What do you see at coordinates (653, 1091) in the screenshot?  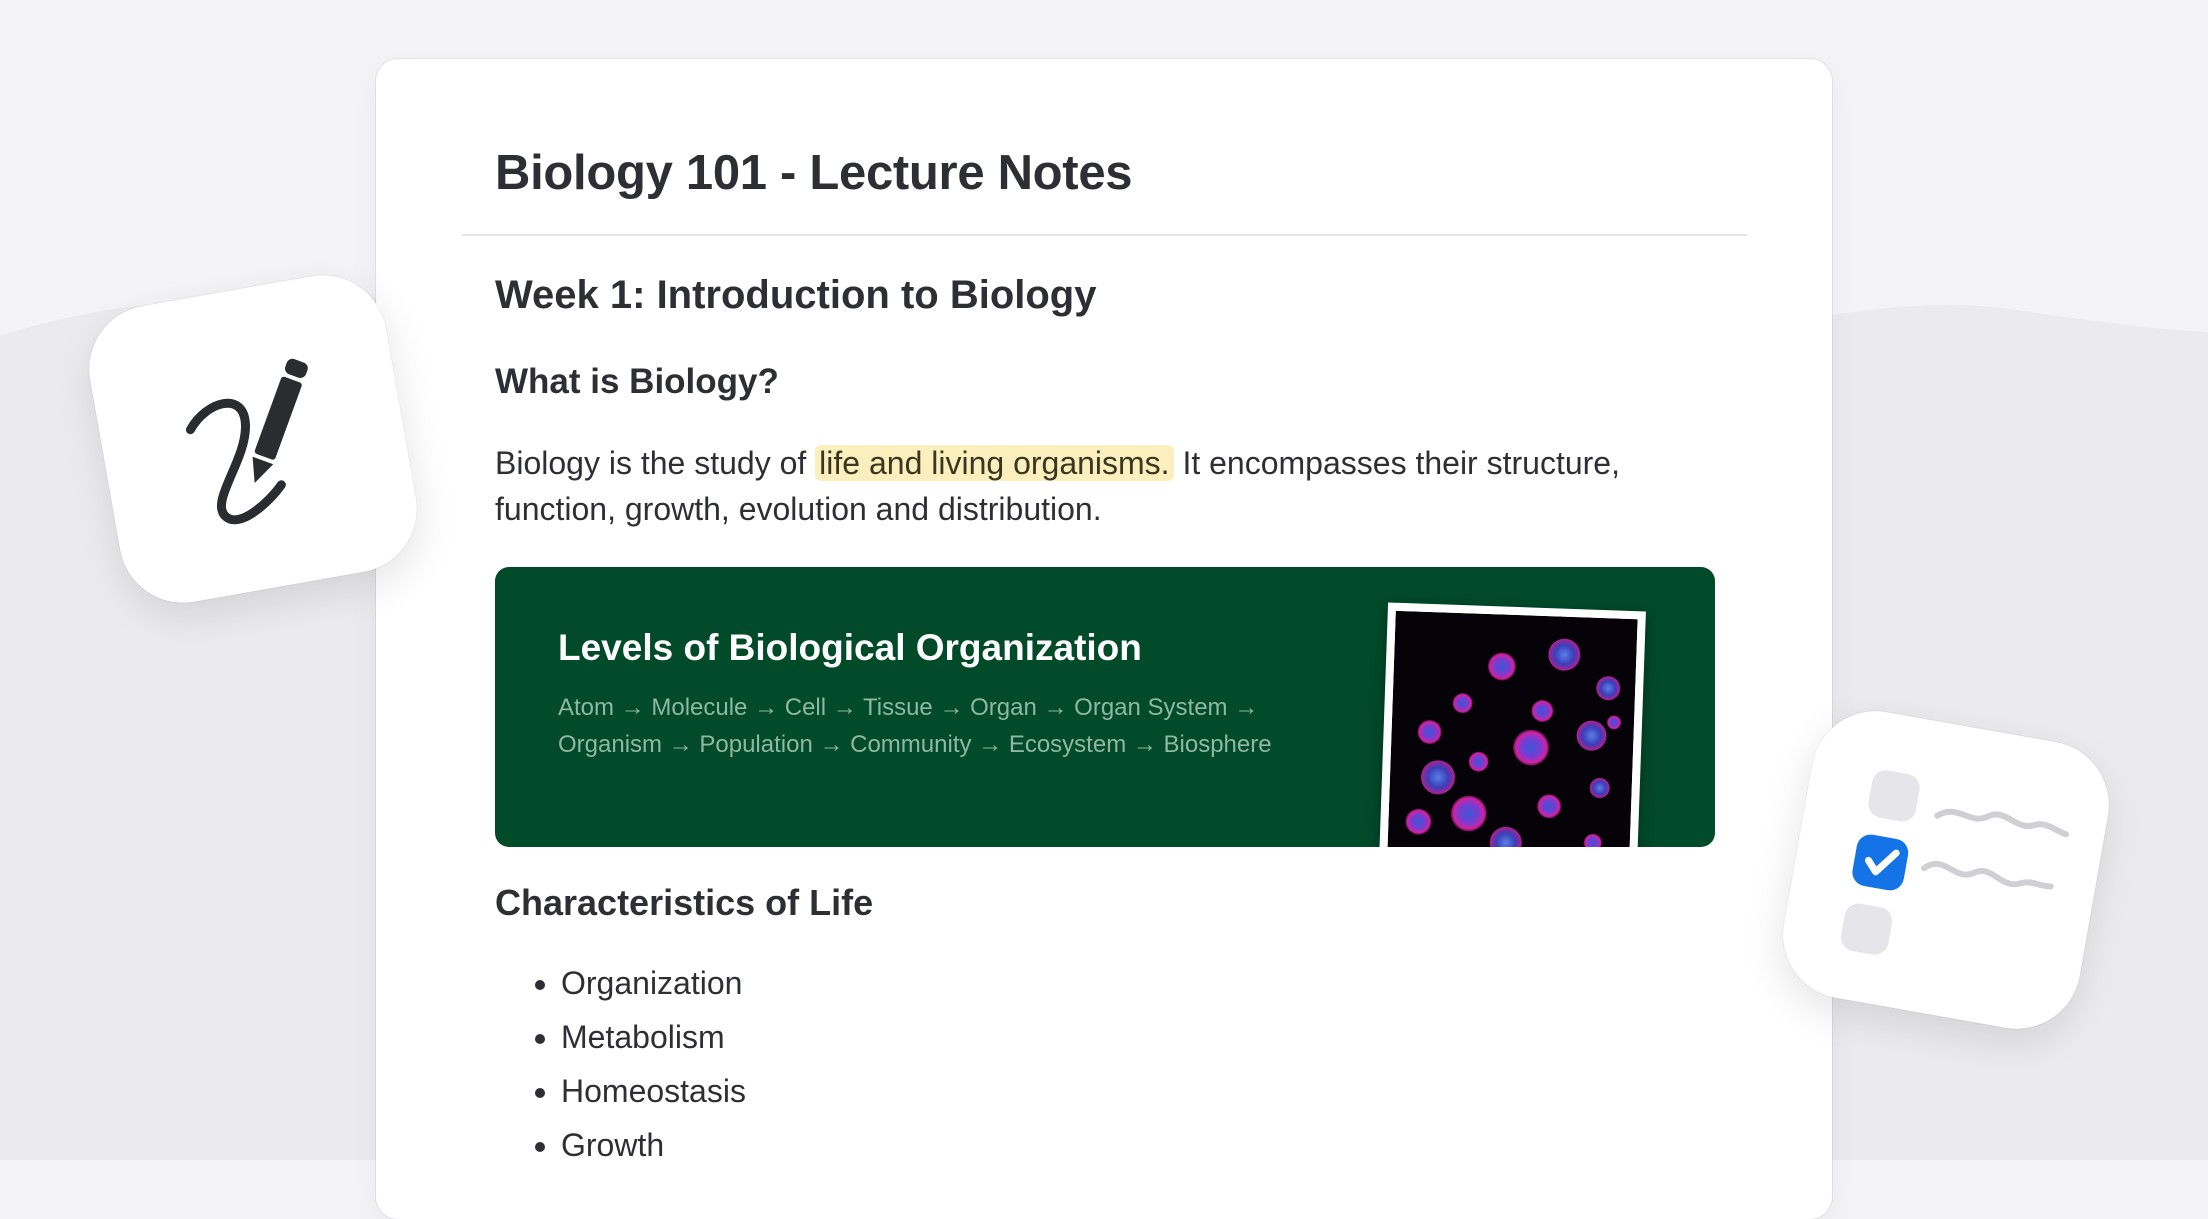 I see `list-item: Homeostasis` at bounding box center [653, 1091].